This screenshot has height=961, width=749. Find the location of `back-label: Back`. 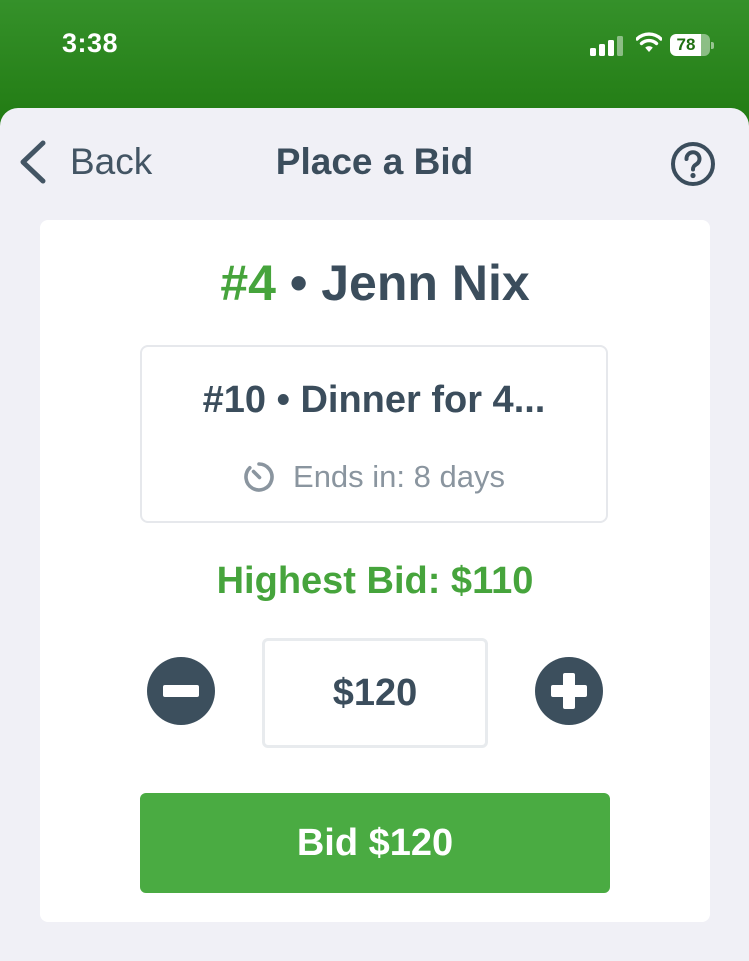

back-label: Back is located at coordinates (111, 161).